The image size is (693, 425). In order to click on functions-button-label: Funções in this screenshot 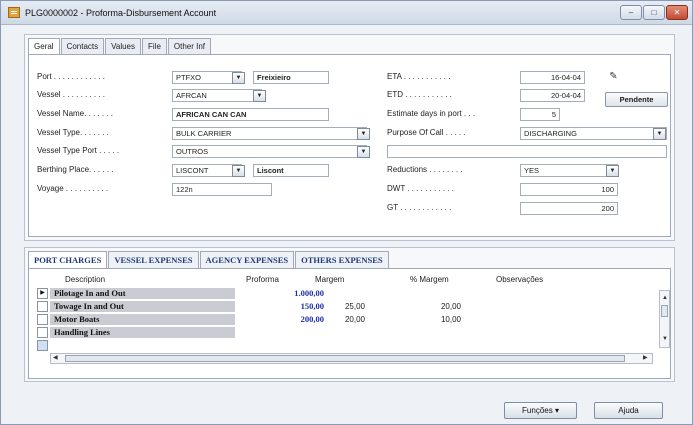, I will do `click(537, 410)`.